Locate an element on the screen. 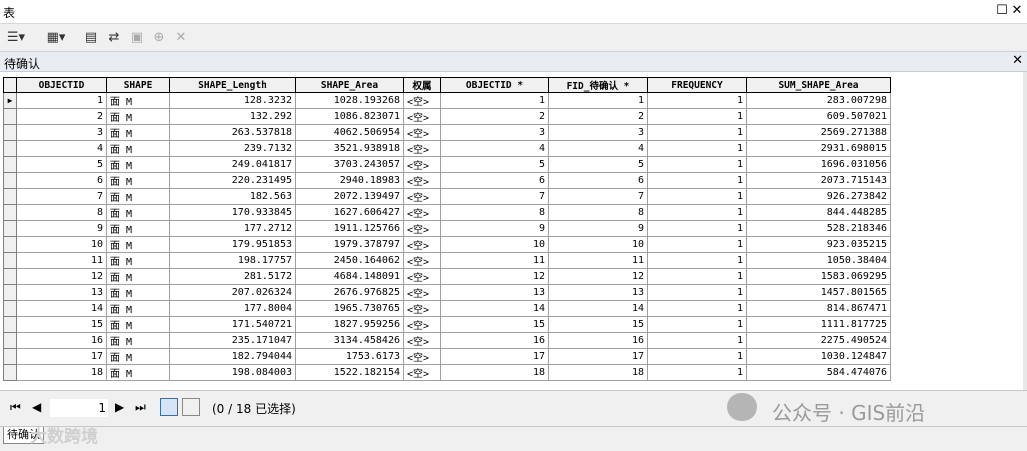 The width and height of the screenshot is (1027, 451). table-row: 7面 M 182.563 2072.139497 <空> 7 7 1 926.273842 is located at coordinates (447, 196).